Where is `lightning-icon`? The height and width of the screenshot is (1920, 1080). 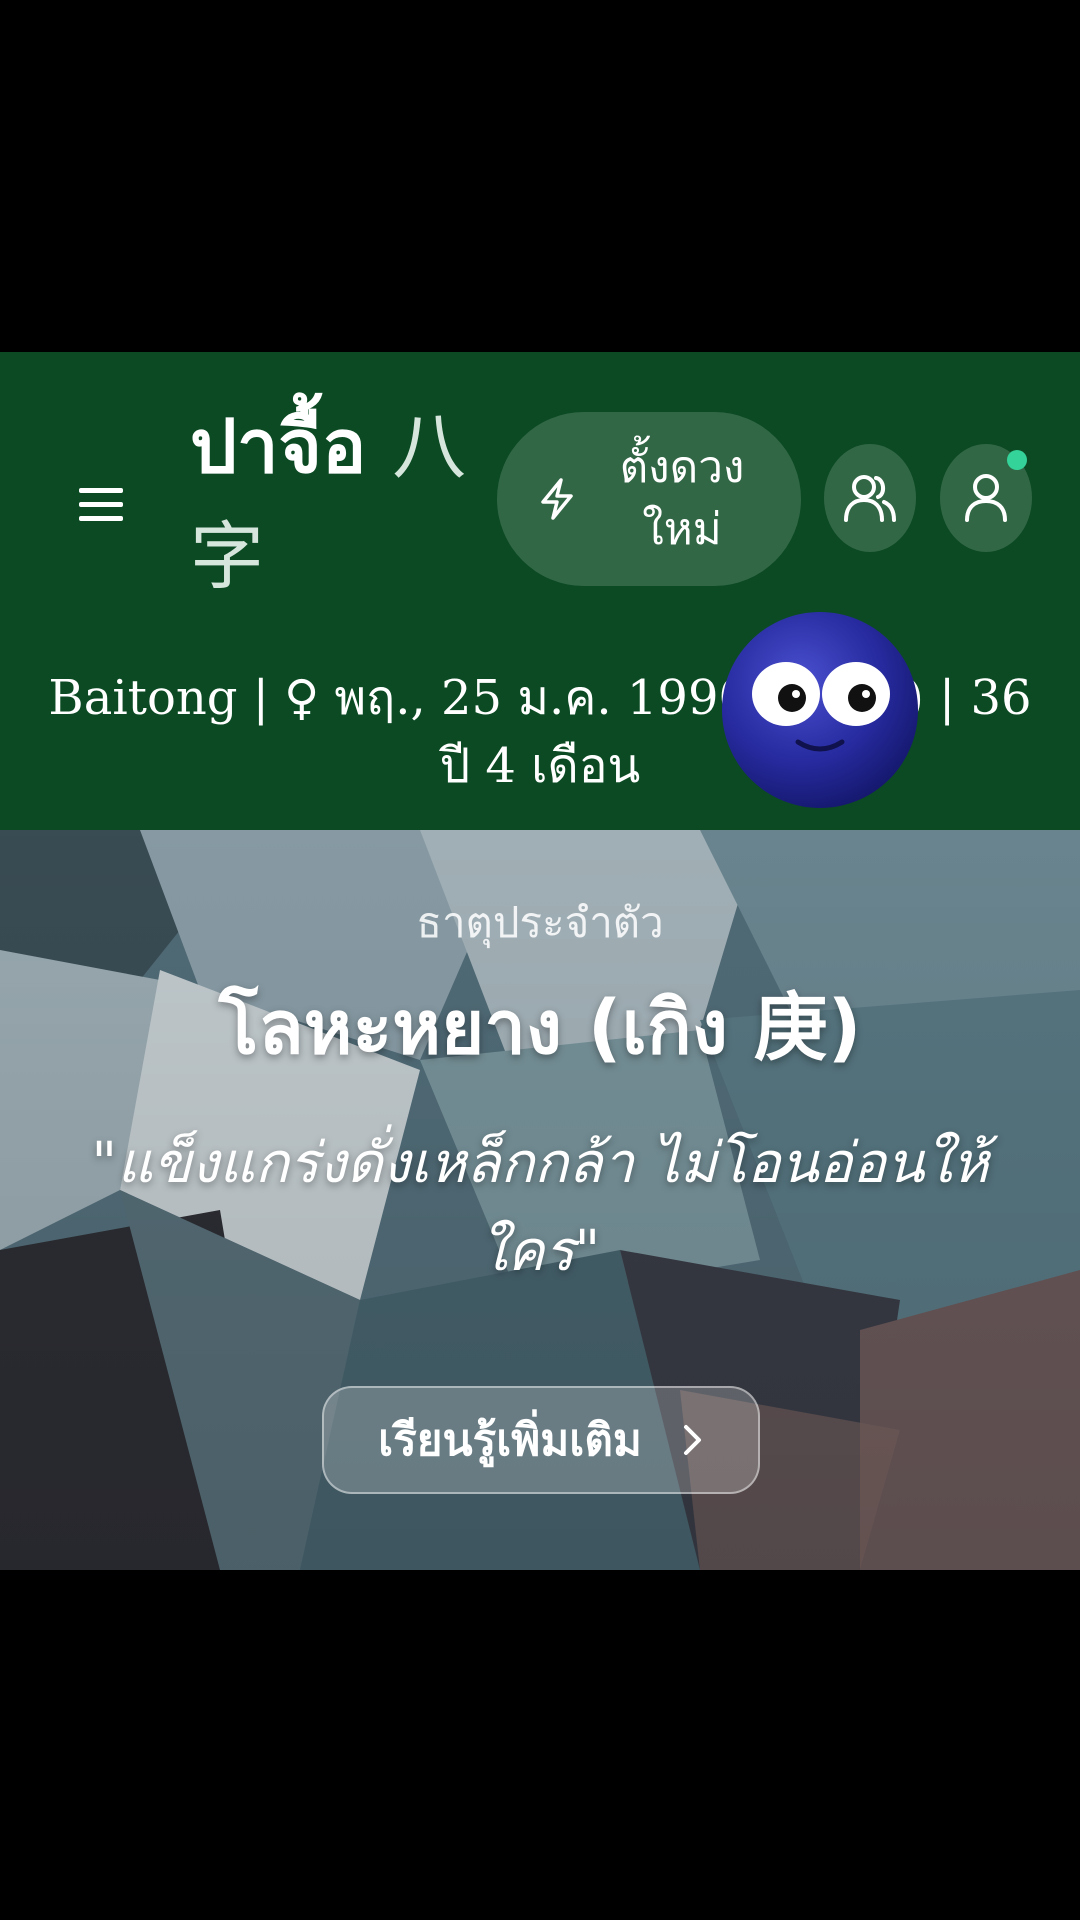
lightning-icon is located at coordinates (557, 499).